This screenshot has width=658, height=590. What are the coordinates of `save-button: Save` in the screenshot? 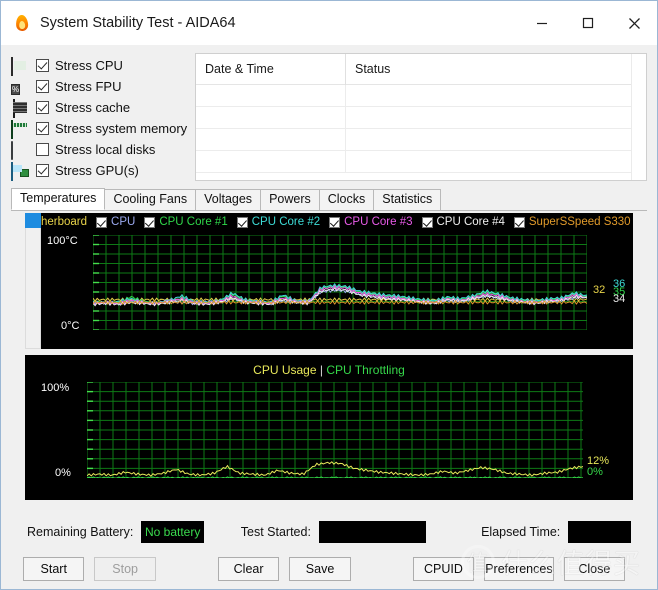 It's located at (320, 569).